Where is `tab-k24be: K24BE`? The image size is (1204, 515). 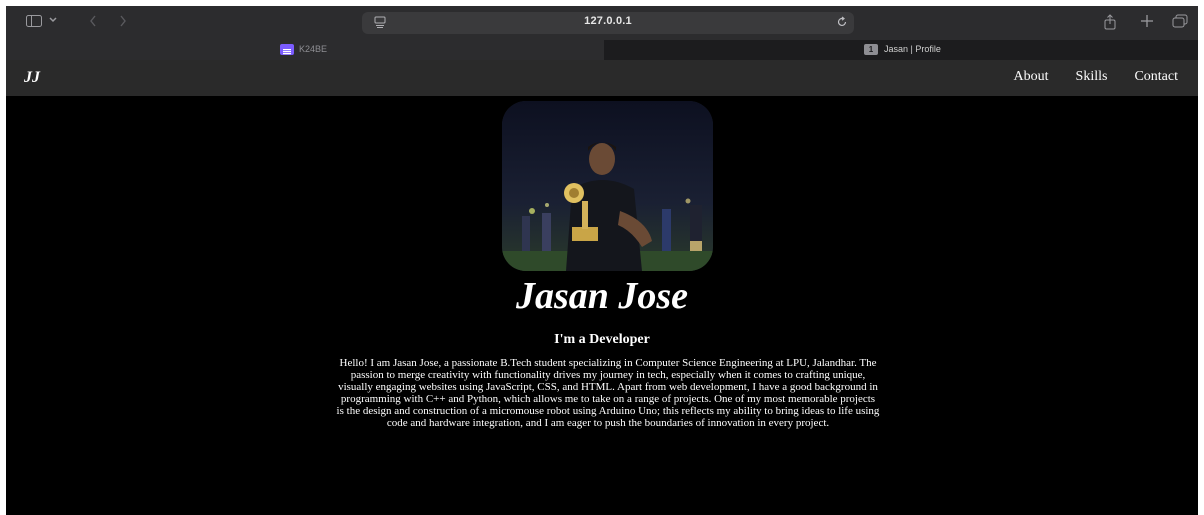 tab-k24be: K24BE is located at coordinates (305, 50).